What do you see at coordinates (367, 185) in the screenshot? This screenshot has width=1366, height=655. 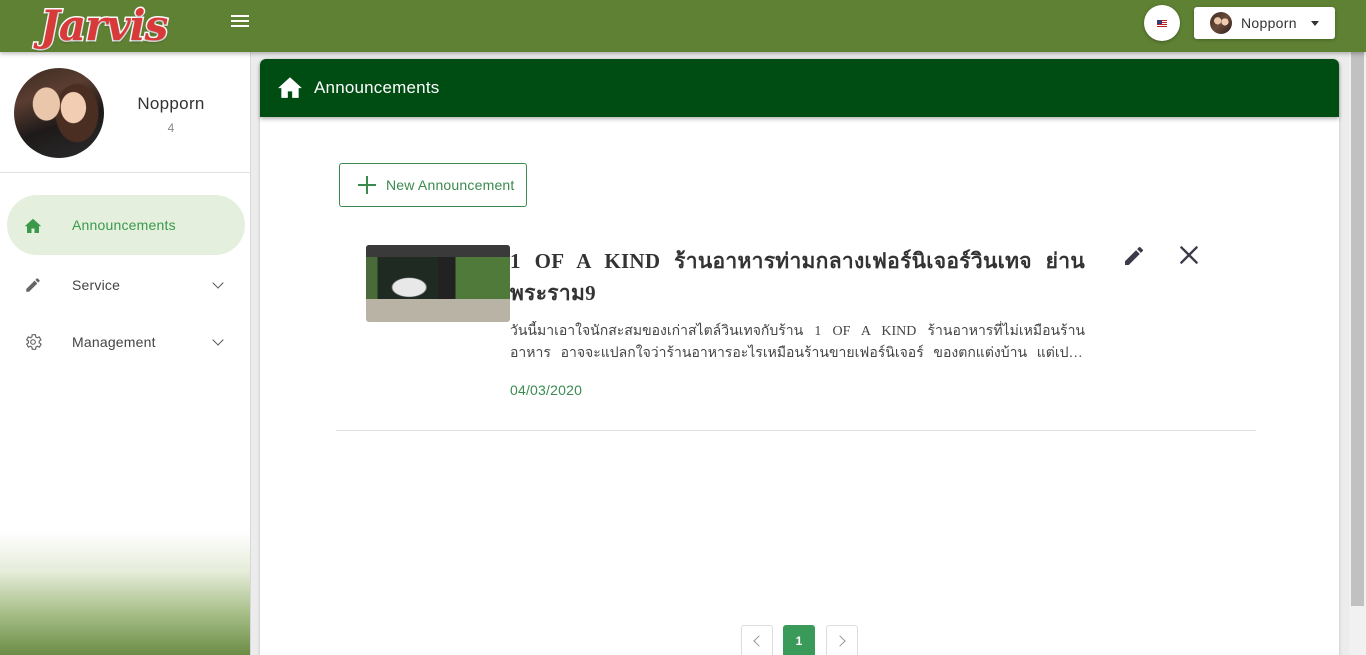 I see `plus-icon` at bounding box center [367, 185].